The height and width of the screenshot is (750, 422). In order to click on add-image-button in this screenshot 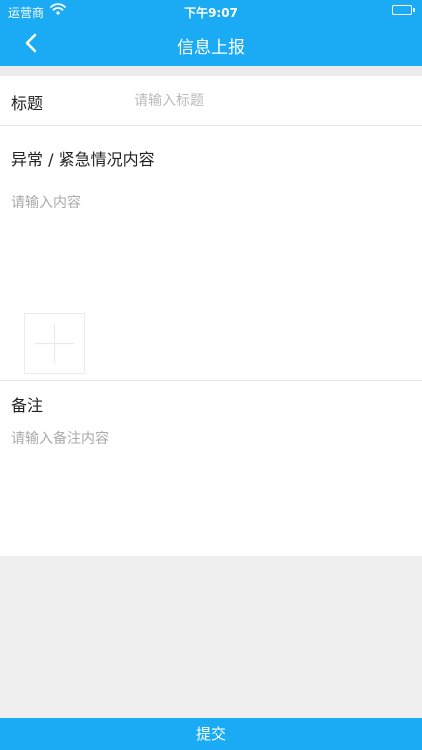, I will do `click(54, 343)`.